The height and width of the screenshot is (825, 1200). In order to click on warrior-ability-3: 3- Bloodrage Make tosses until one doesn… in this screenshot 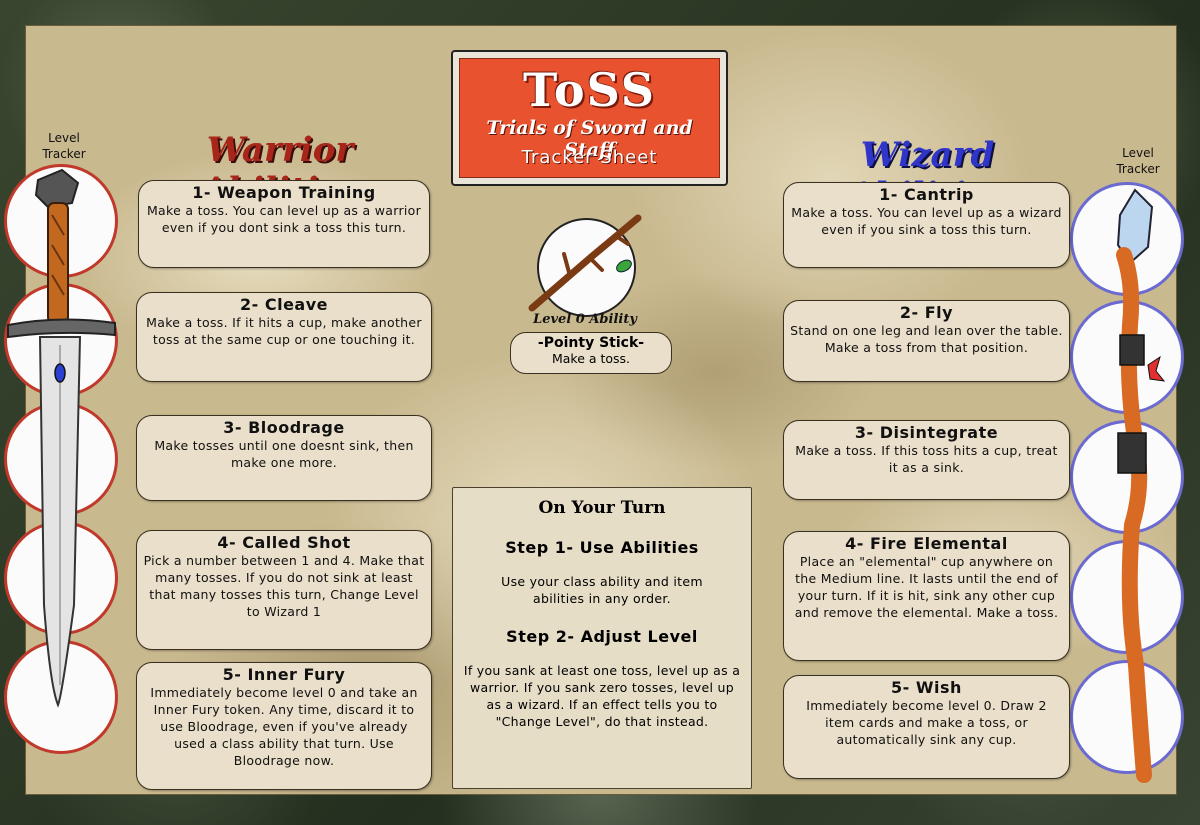, I will do `click(284, 458)`.